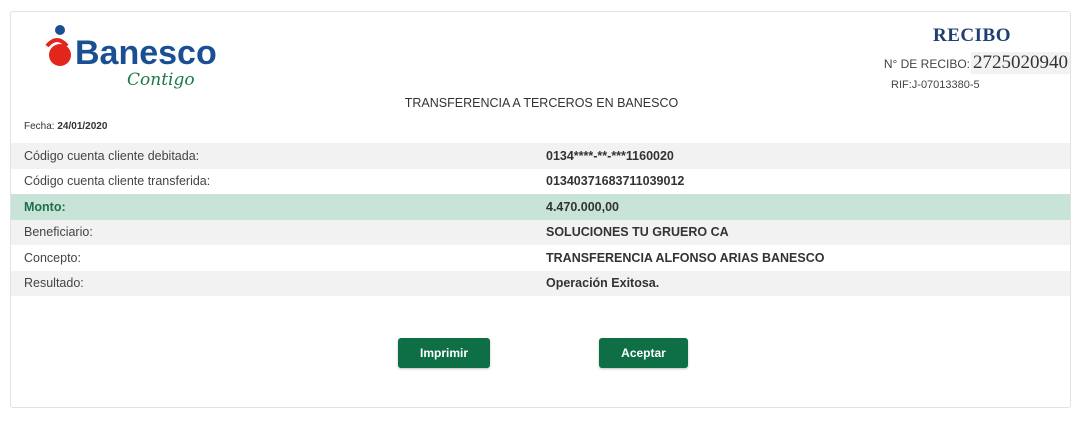 The width and height of the screenshot is (1080, 422). What do you see at coordinates (540, 232) in the screenshot?
I see `table-row: Beneficiario: SOLUCIONES TU GRUERO CA` at bounding box center [540, 232].